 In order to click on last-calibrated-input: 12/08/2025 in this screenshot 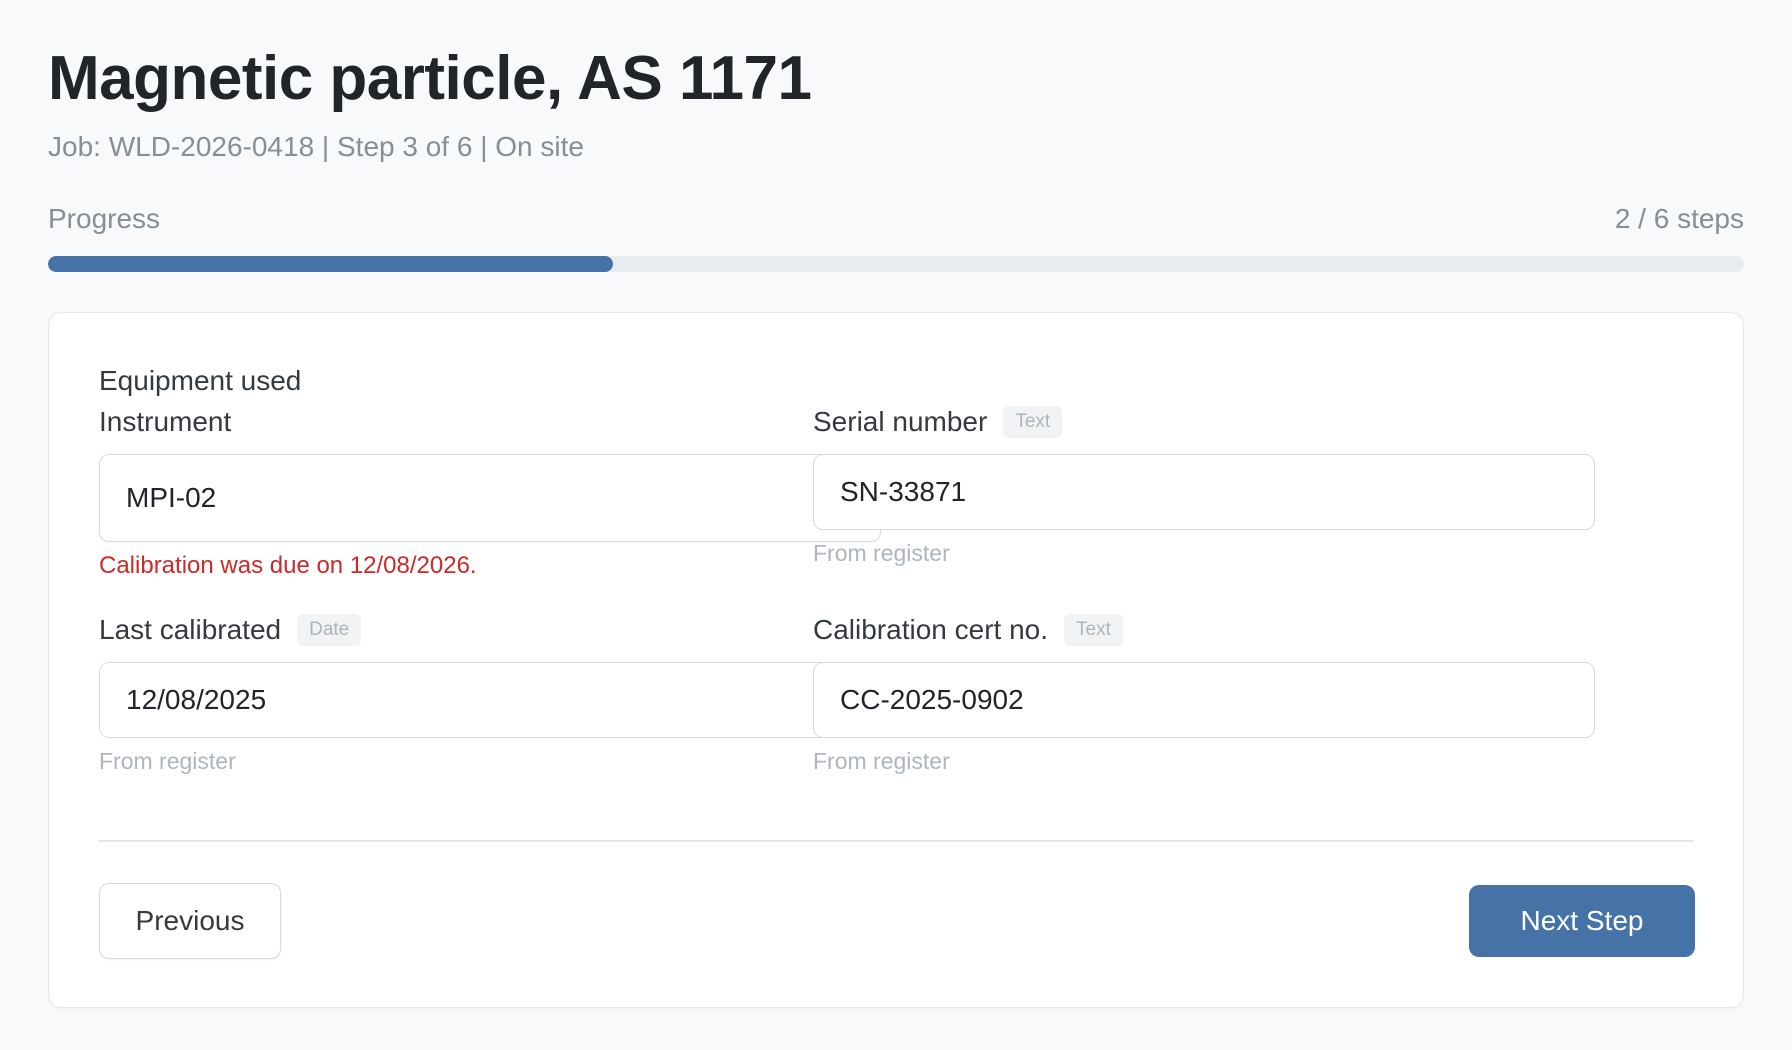, I will do `click(490, 700)`.